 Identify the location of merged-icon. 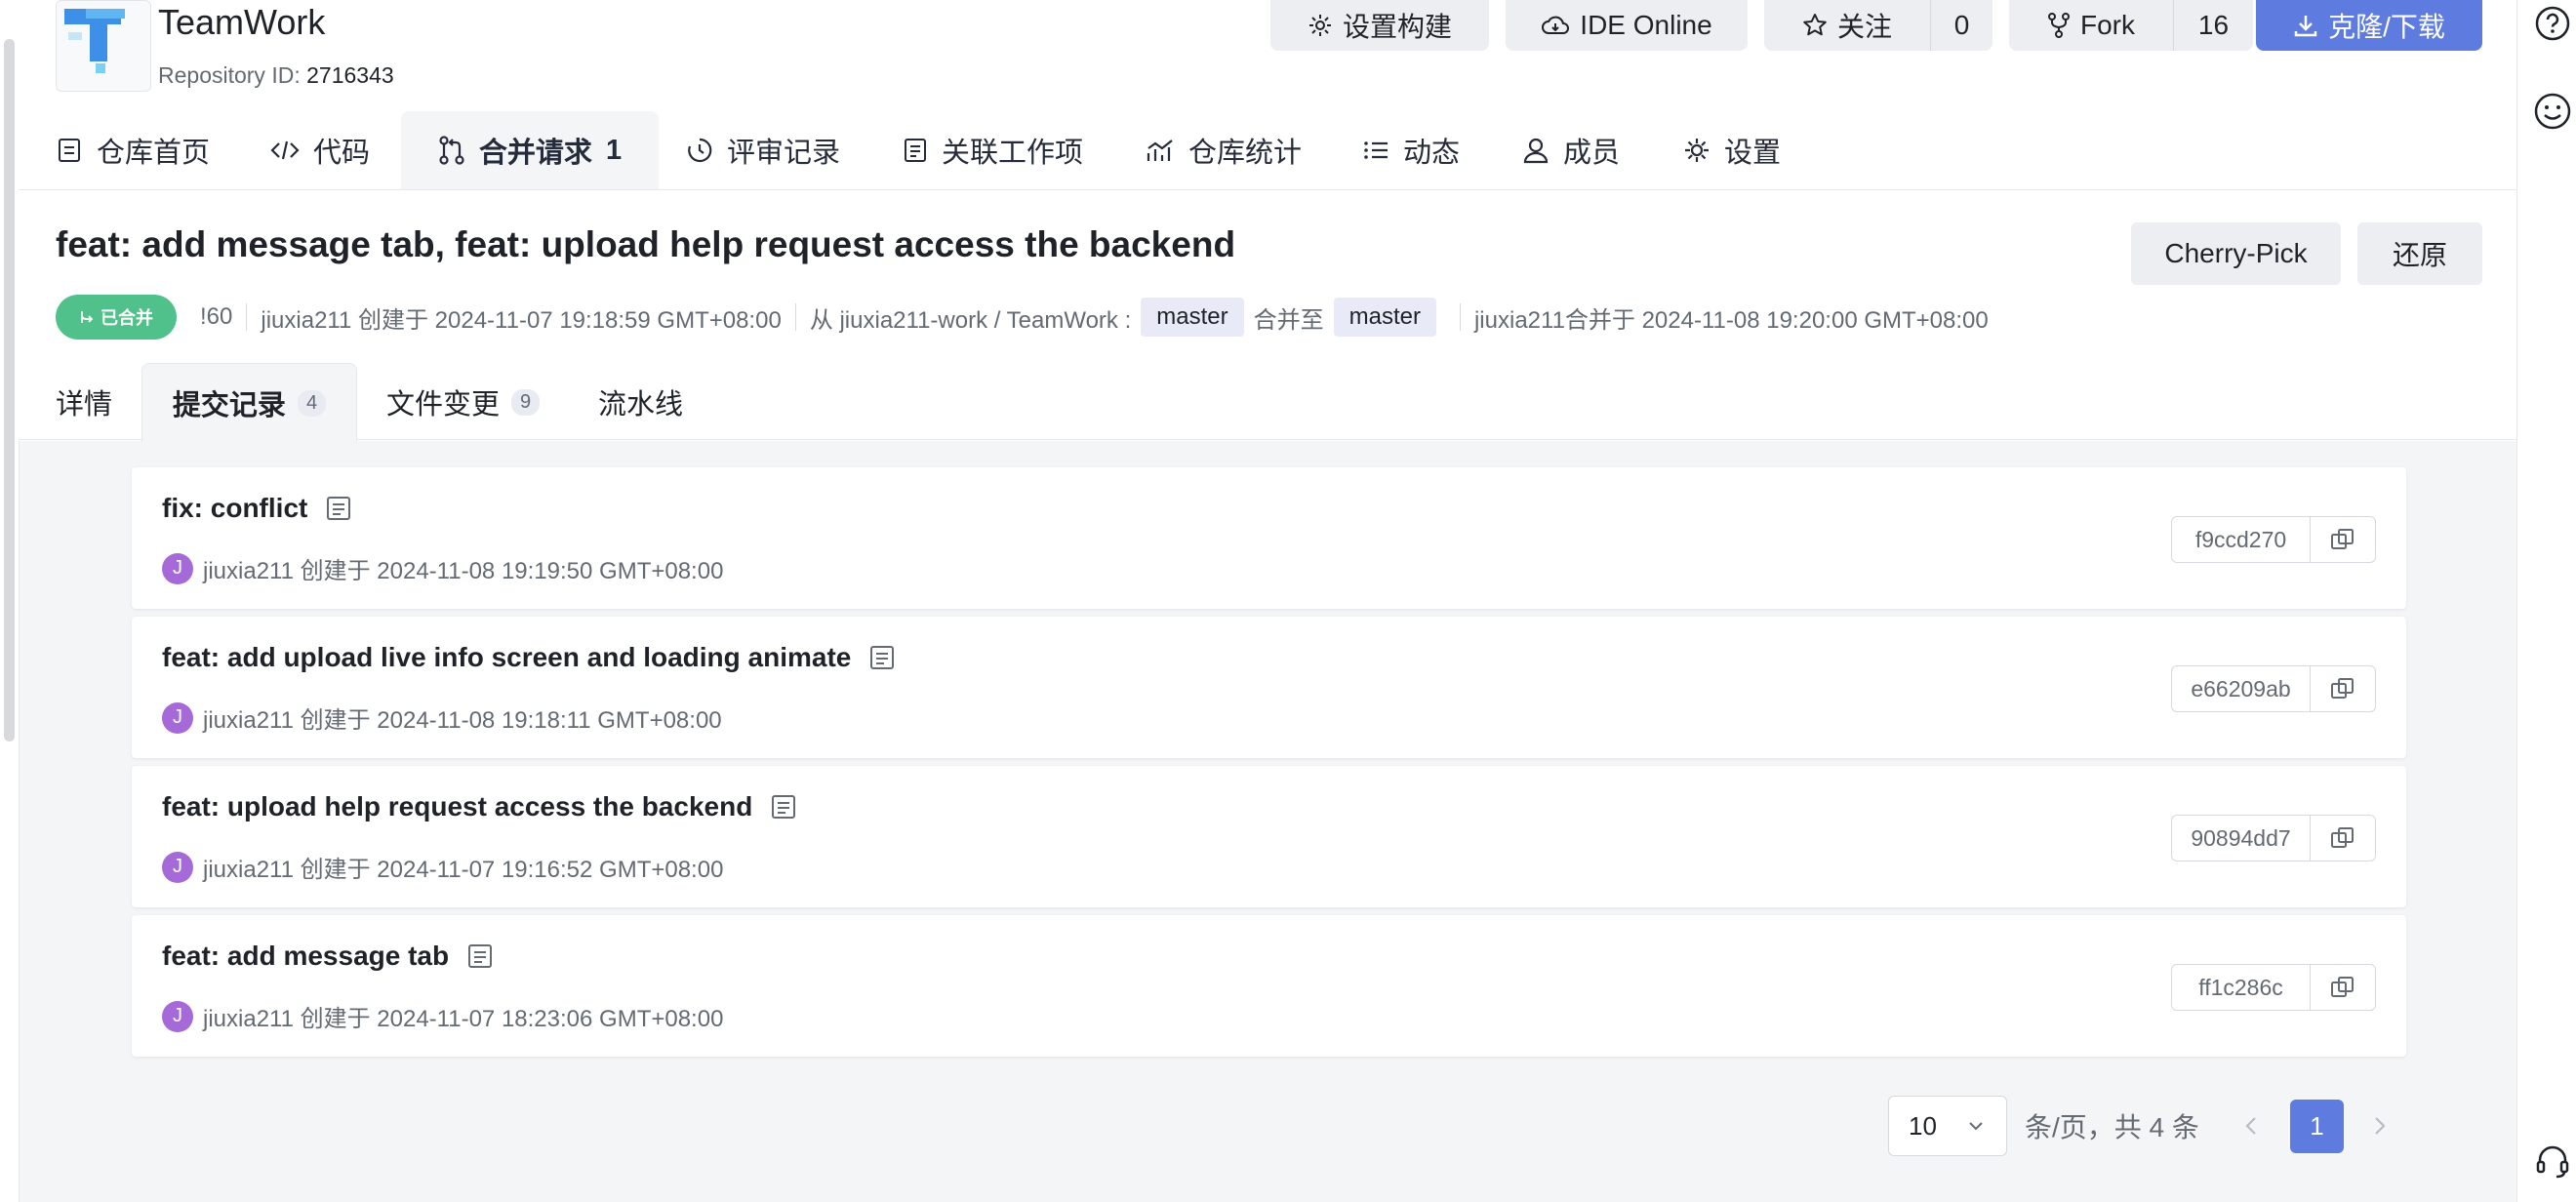
(87, 317).